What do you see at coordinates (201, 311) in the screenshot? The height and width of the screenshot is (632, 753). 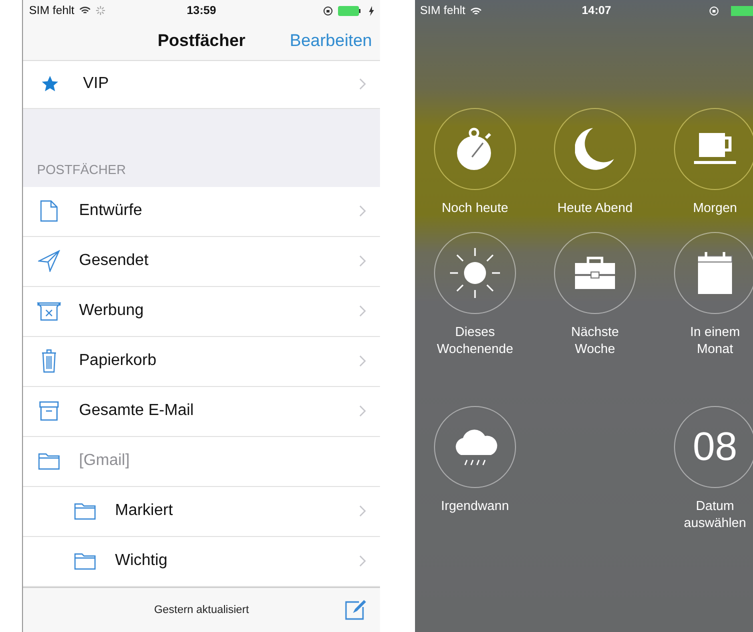 I see `mailbox-row: Werbung` at bounding box center [201, 311].